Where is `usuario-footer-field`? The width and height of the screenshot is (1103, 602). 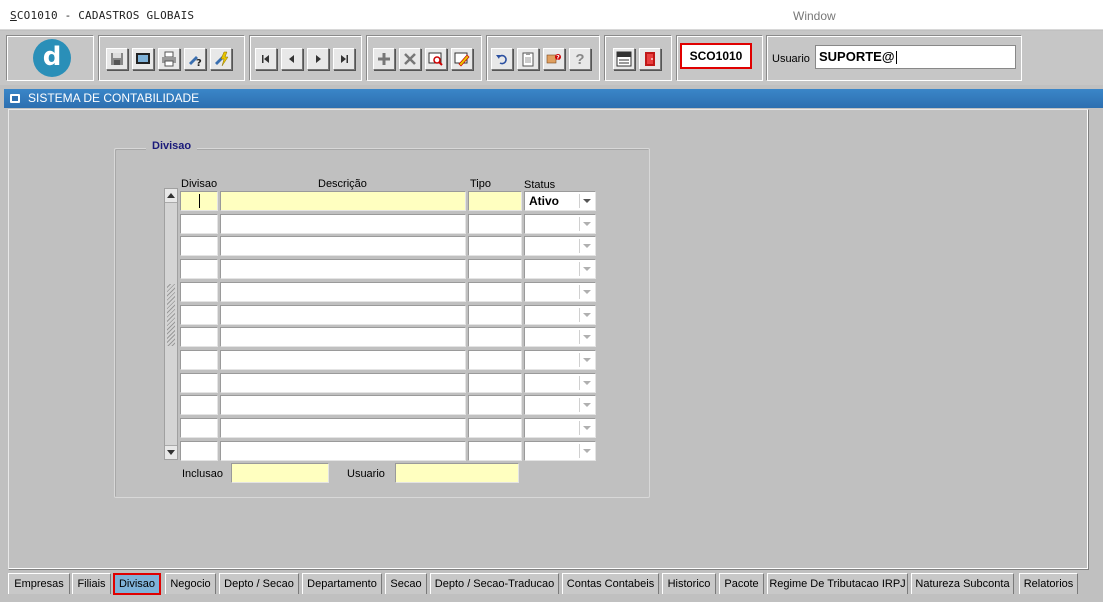 usuario-footer-field is located at coordinates (457, 473).